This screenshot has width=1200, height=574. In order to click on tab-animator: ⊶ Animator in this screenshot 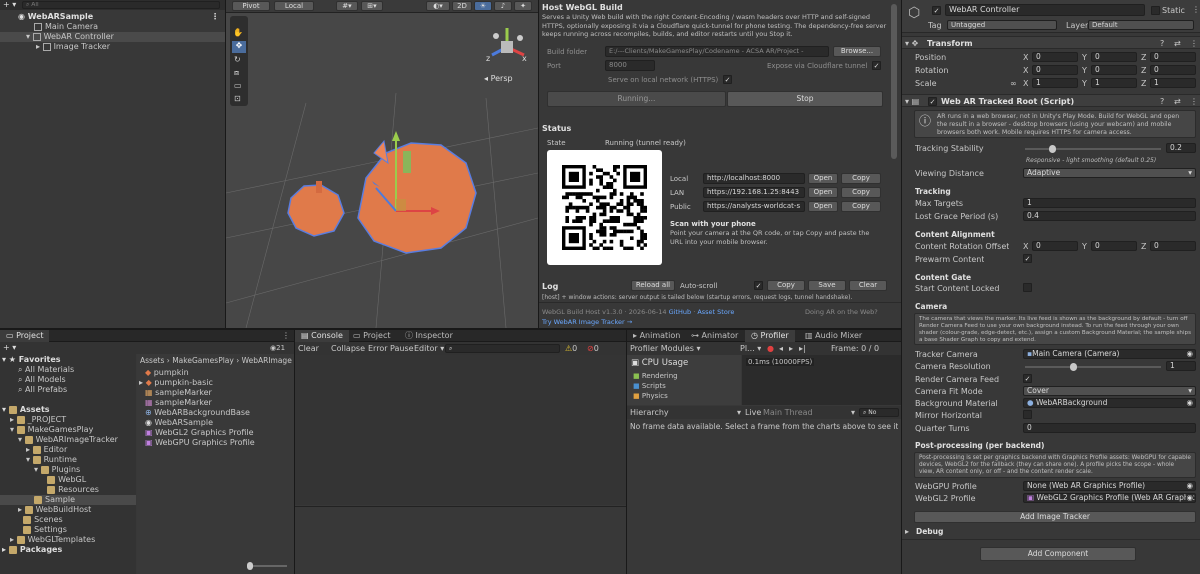, I will do `click(714, 336)`.